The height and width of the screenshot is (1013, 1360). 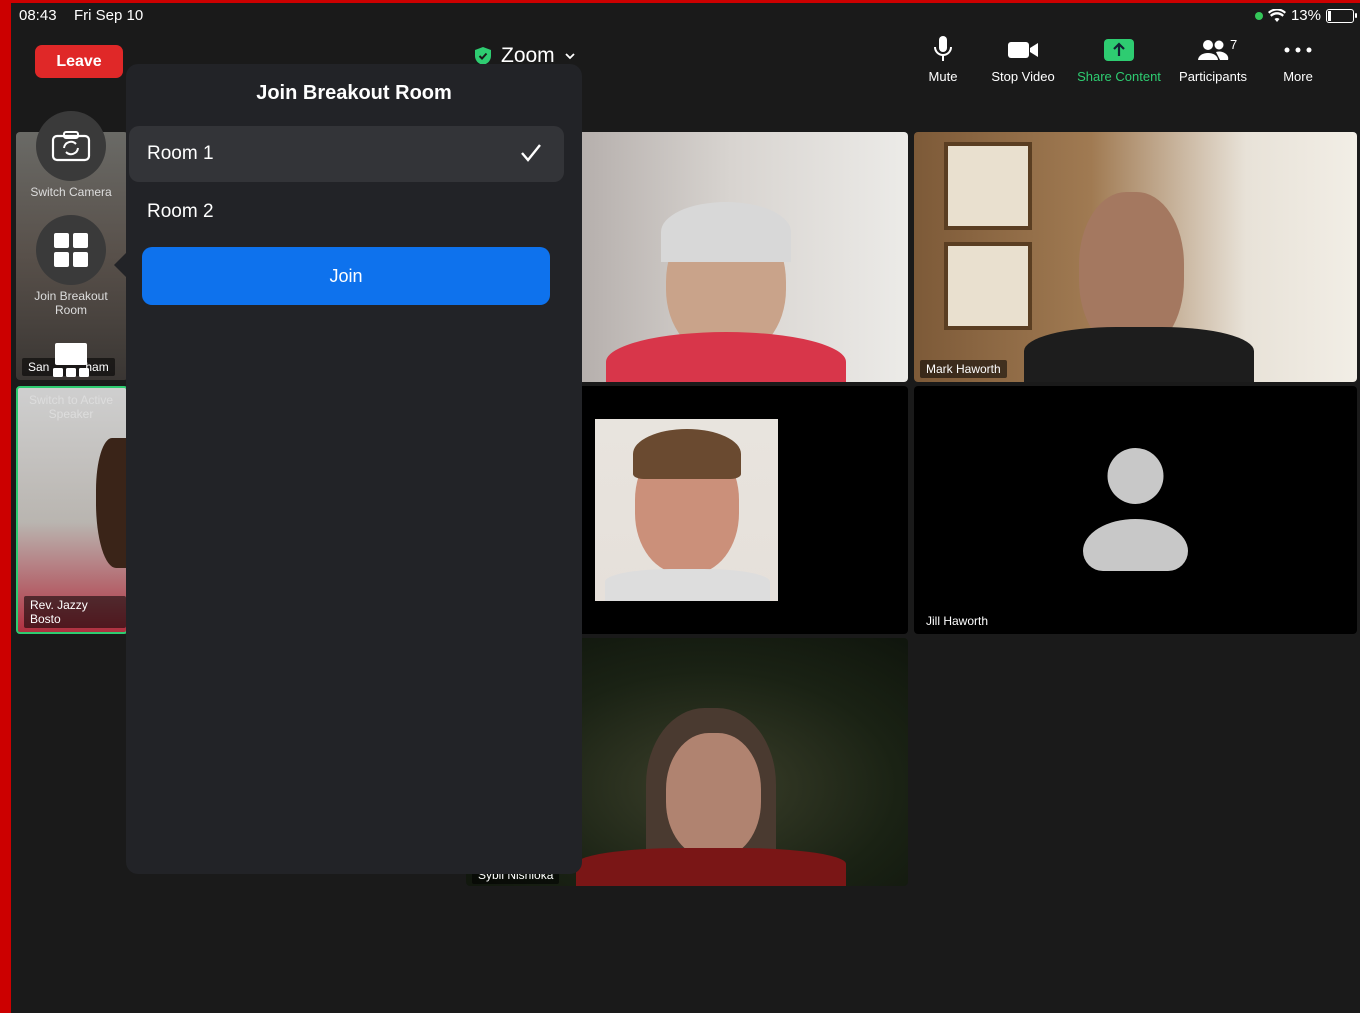 What do you see at coordinates (75, 612) in the screenshot?
I see `participant-name: Rev. Jazzy Bosto` at bounding box center [75, 612].